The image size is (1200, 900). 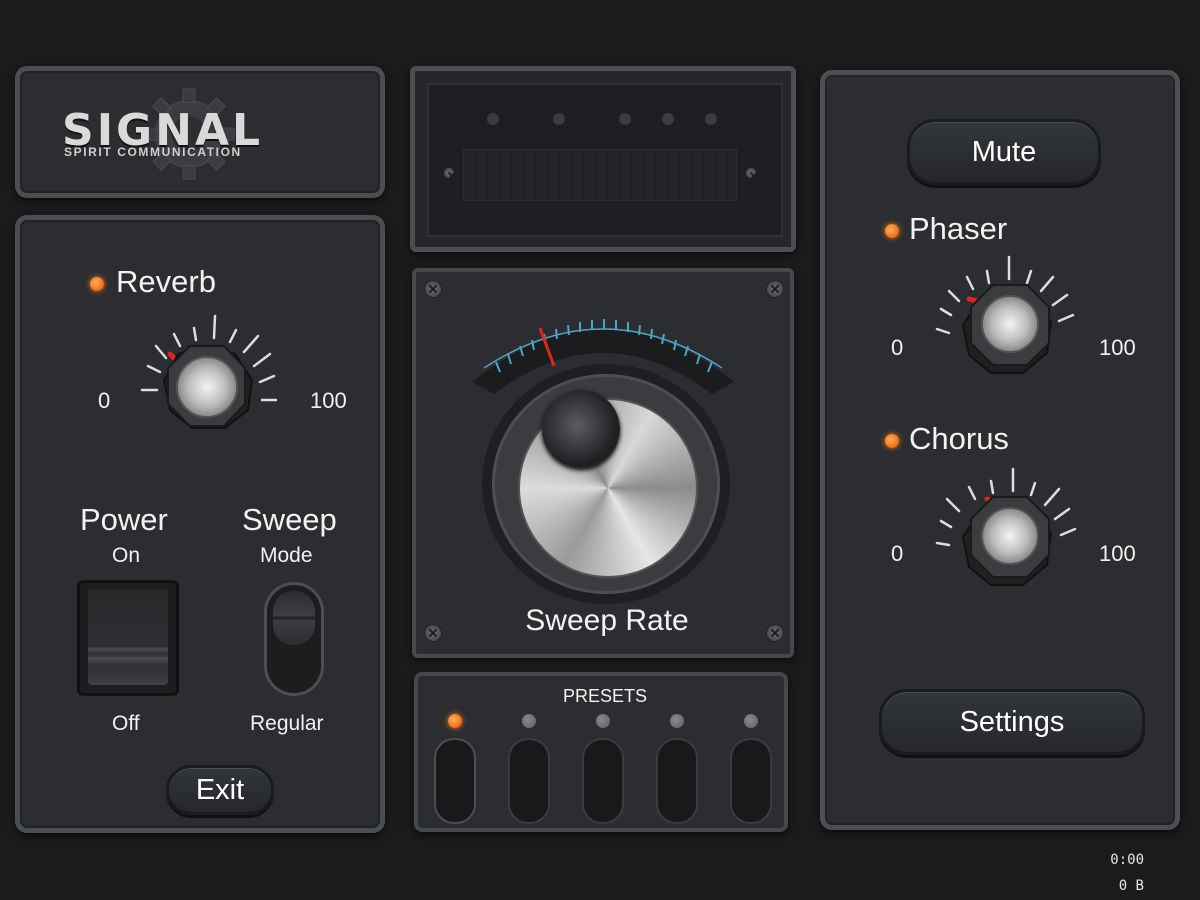 I want to click on settings-button: Settings, so click(x=1012, y=722).